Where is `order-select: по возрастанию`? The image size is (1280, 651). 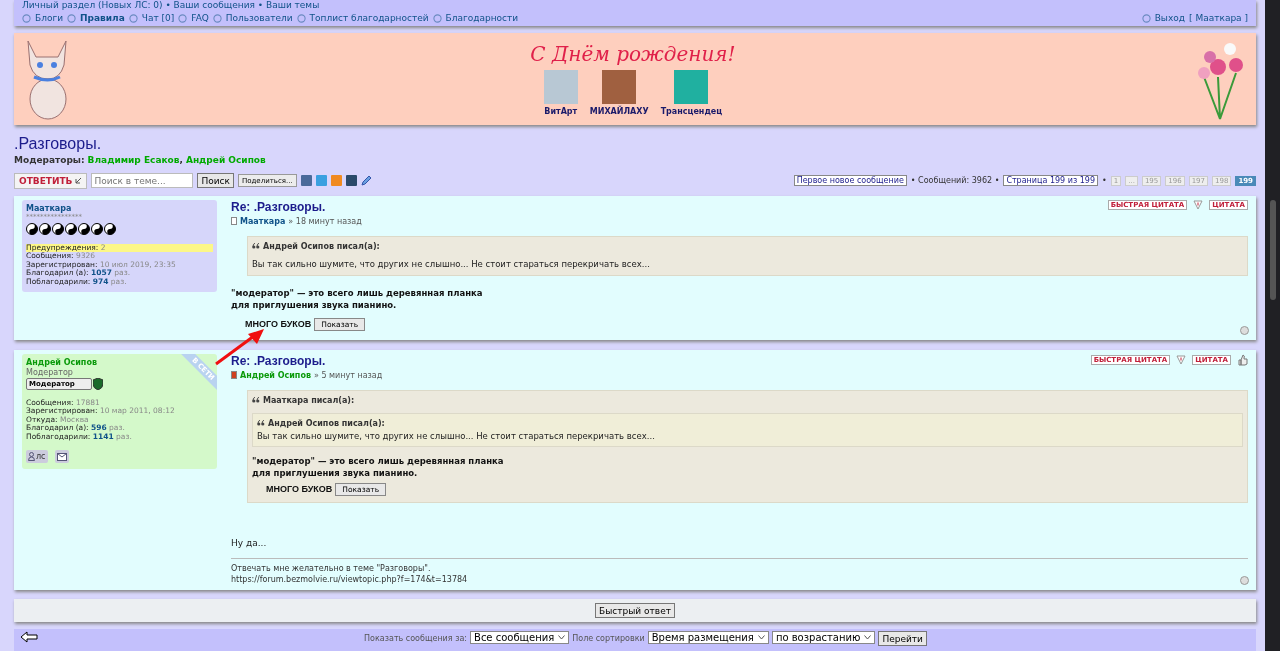 order-select: по возрастанию is located at coordinates (823, 638).